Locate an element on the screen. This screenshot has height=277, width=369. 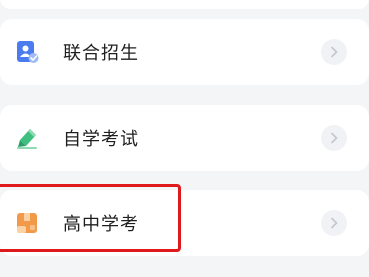
previous-menu-card is located at coordinates (184, 4).